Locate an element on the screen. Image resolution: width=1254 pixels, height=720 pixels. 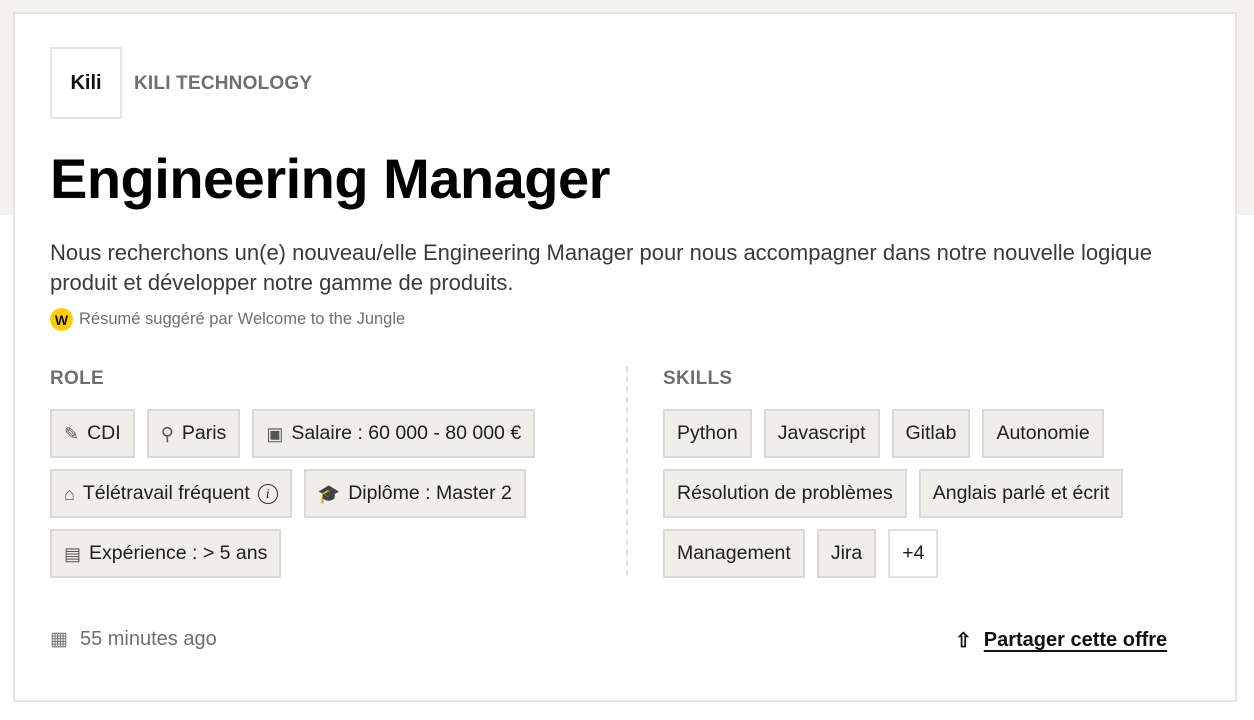
skill-tag: Gitlab is located at coordinates (931, 433).